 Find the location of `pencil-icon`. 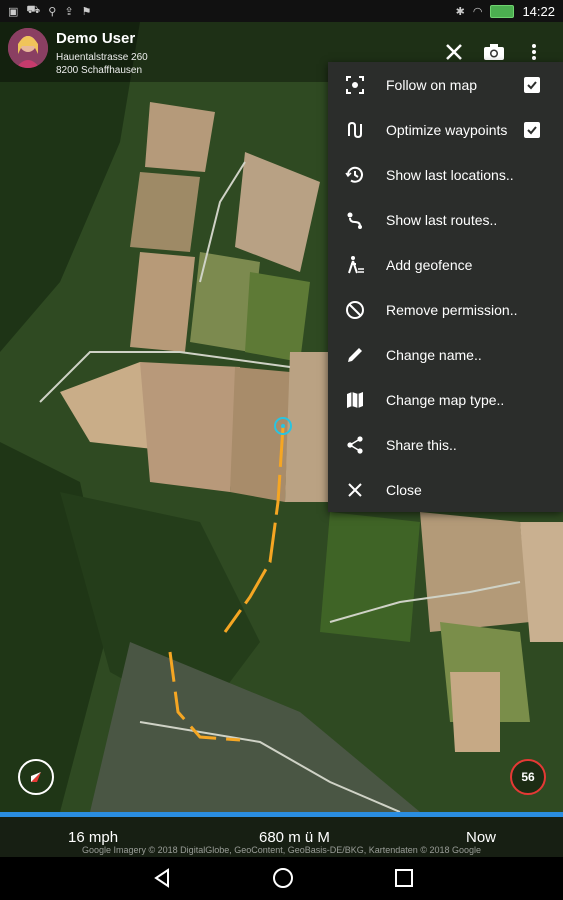

pencil-icon is located at coordinates (355, 355).